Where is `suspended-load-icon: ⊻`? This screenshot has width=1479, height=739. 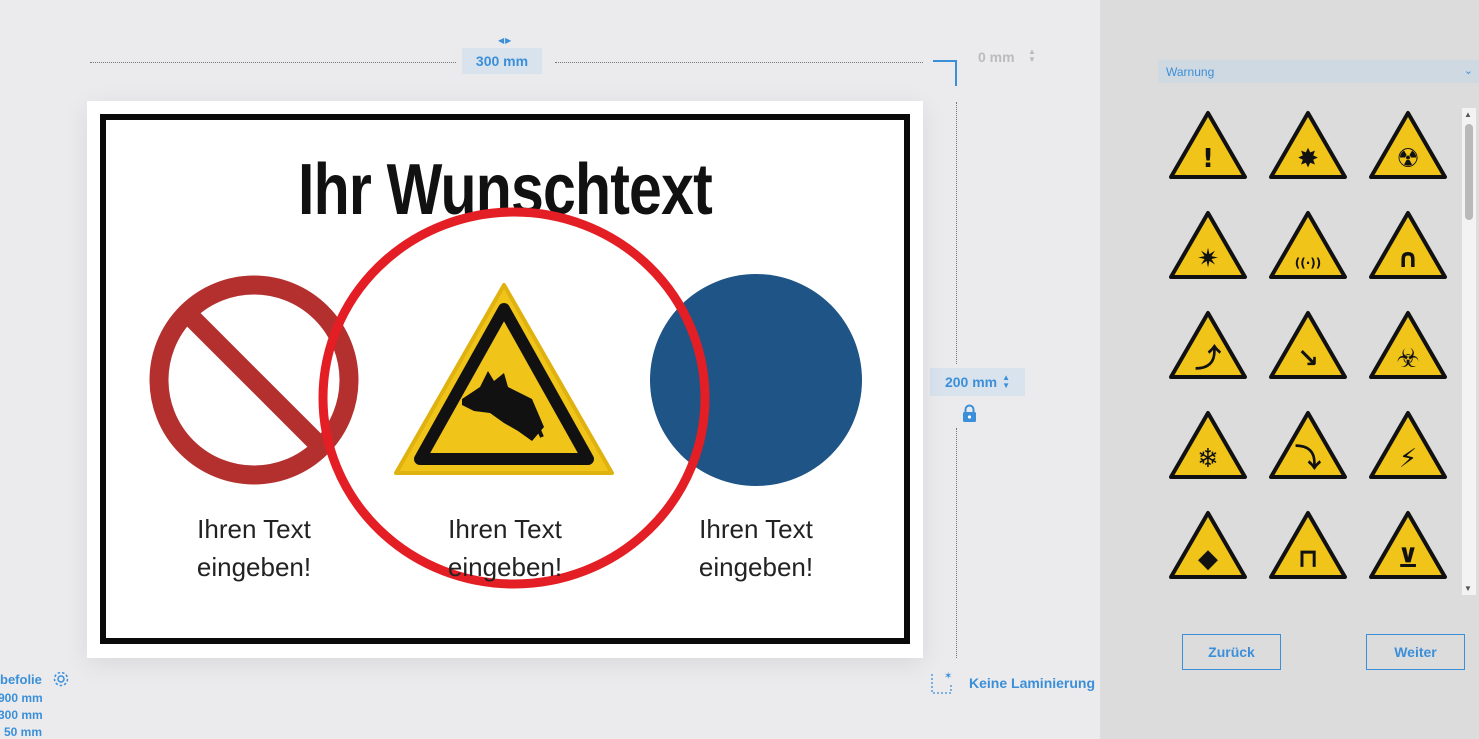
suspended-load-icon: ⊻ is located at coordinates (1408, 545).